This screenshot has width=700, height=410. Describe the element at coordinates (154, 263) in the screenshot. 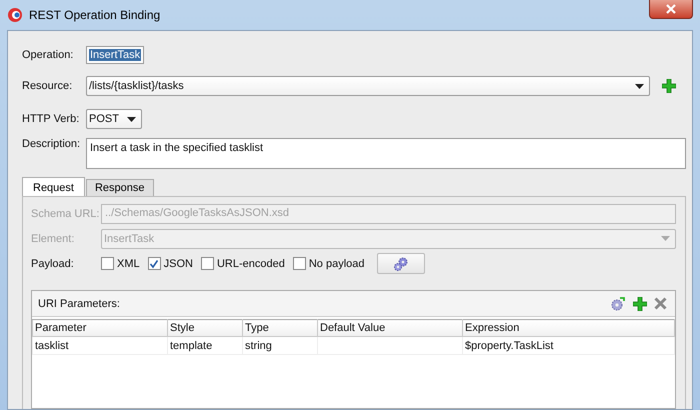

I see `check-icon` at that location.